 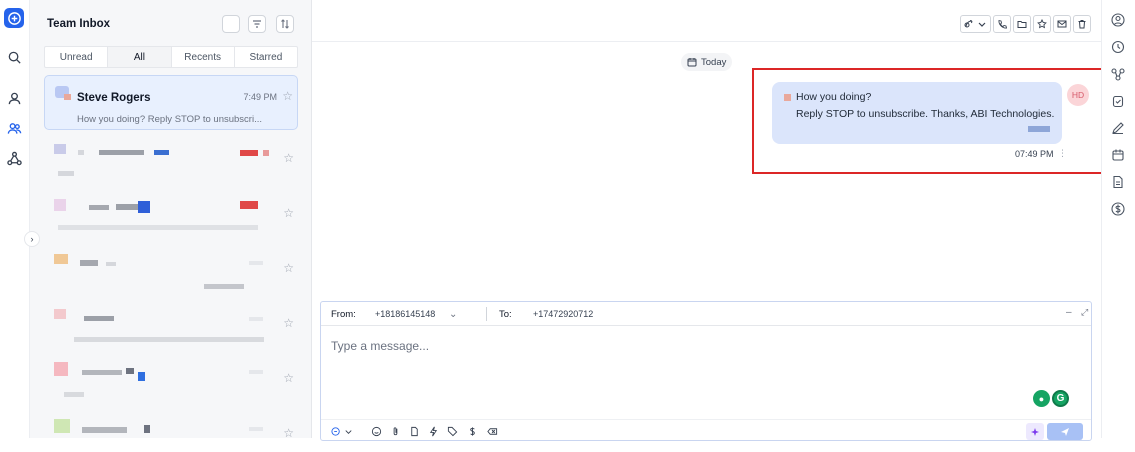 I want to click on sort-icon, so click(x=285, y=24).